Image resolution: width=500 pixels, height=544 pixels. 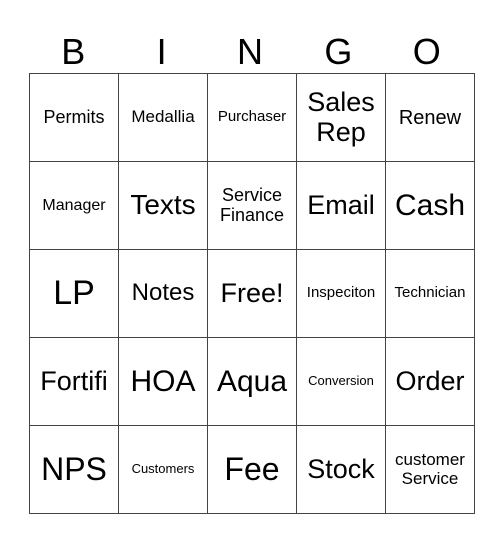 What do you see at coordinates (163, 117) in the screenshot?
I see `bingo-cell: Medallia` at bounding box center [163, 117].